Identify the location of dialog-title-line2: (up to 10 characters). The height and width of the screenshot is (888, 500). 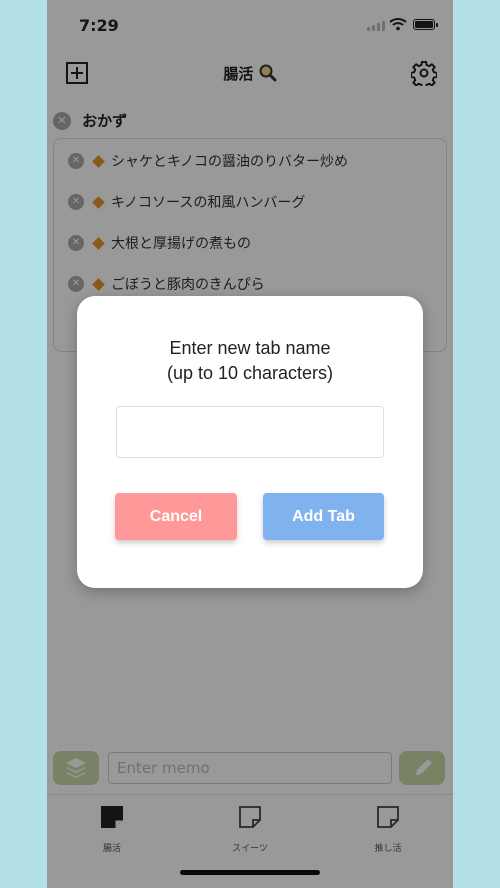
(250, 373).